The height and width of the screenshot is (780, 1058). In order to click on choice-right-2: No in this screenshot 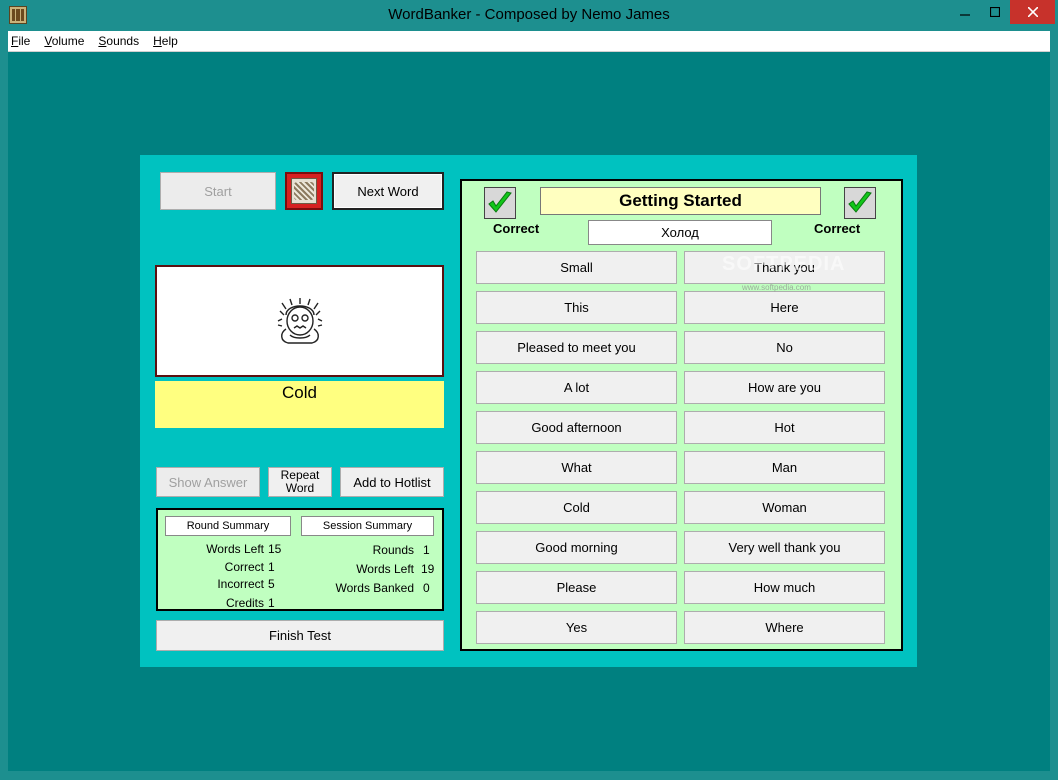, I will do `click(784, 347)`.